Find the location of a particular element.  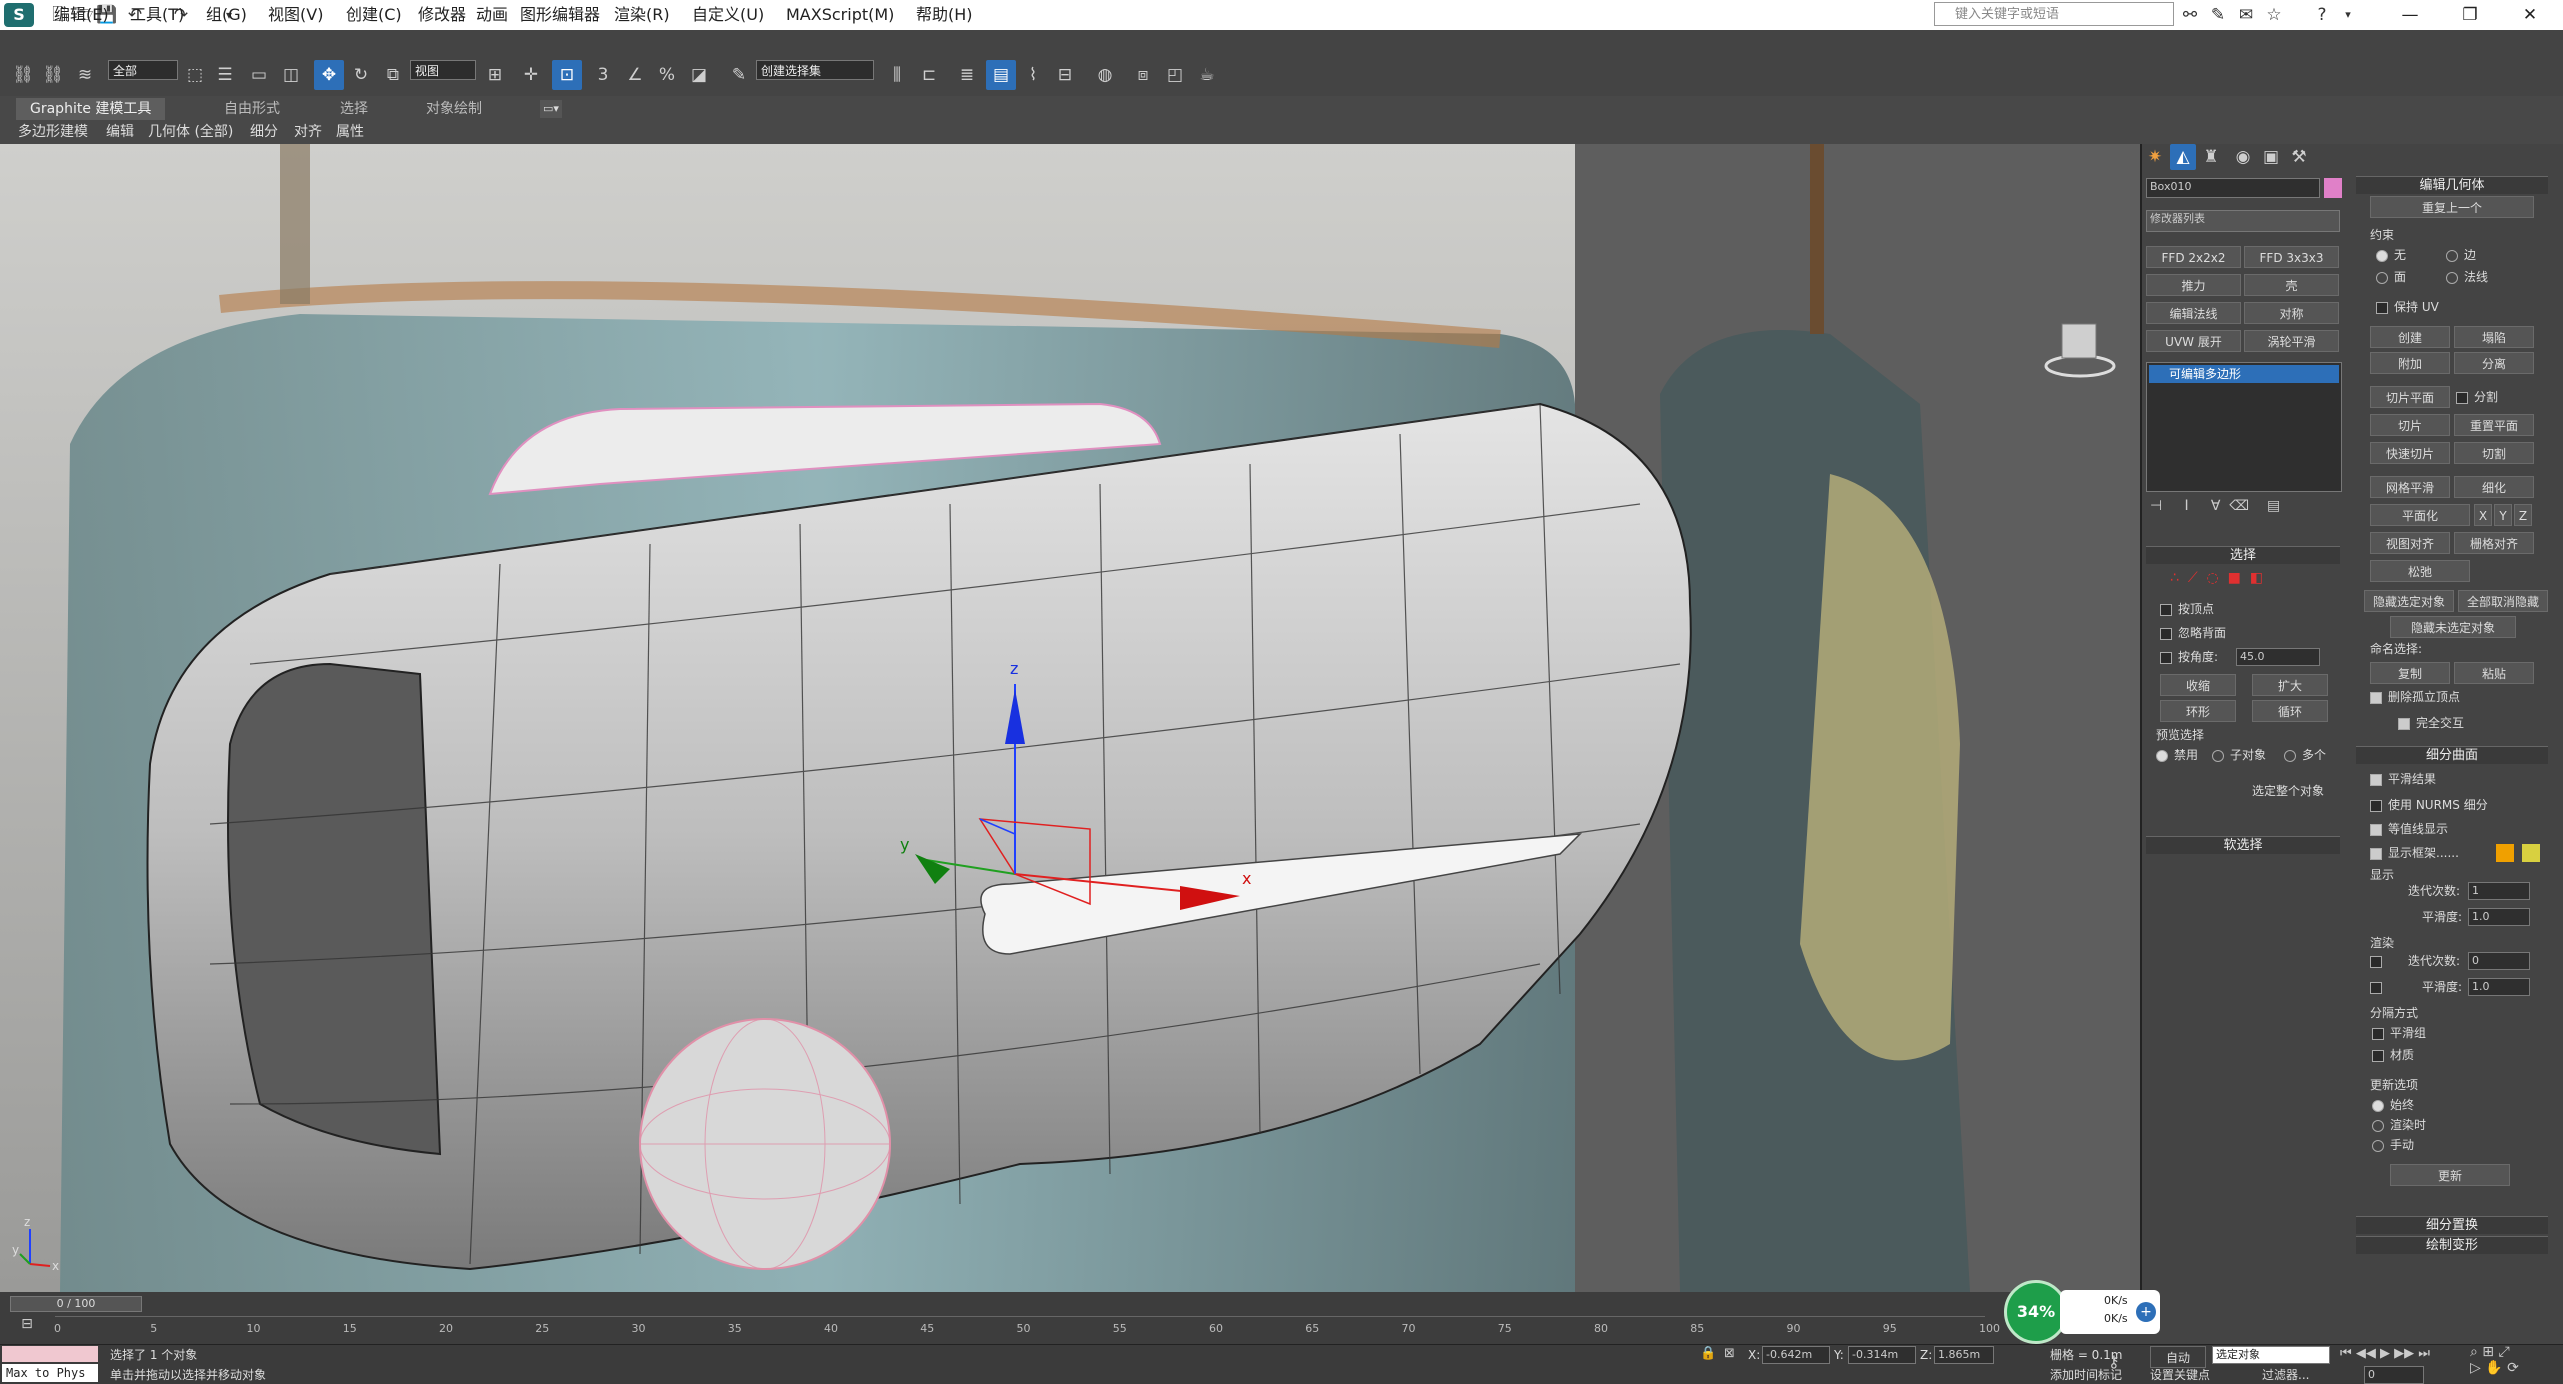

ribbon-subdivision: 细分 is located at coordinates (264, 132).